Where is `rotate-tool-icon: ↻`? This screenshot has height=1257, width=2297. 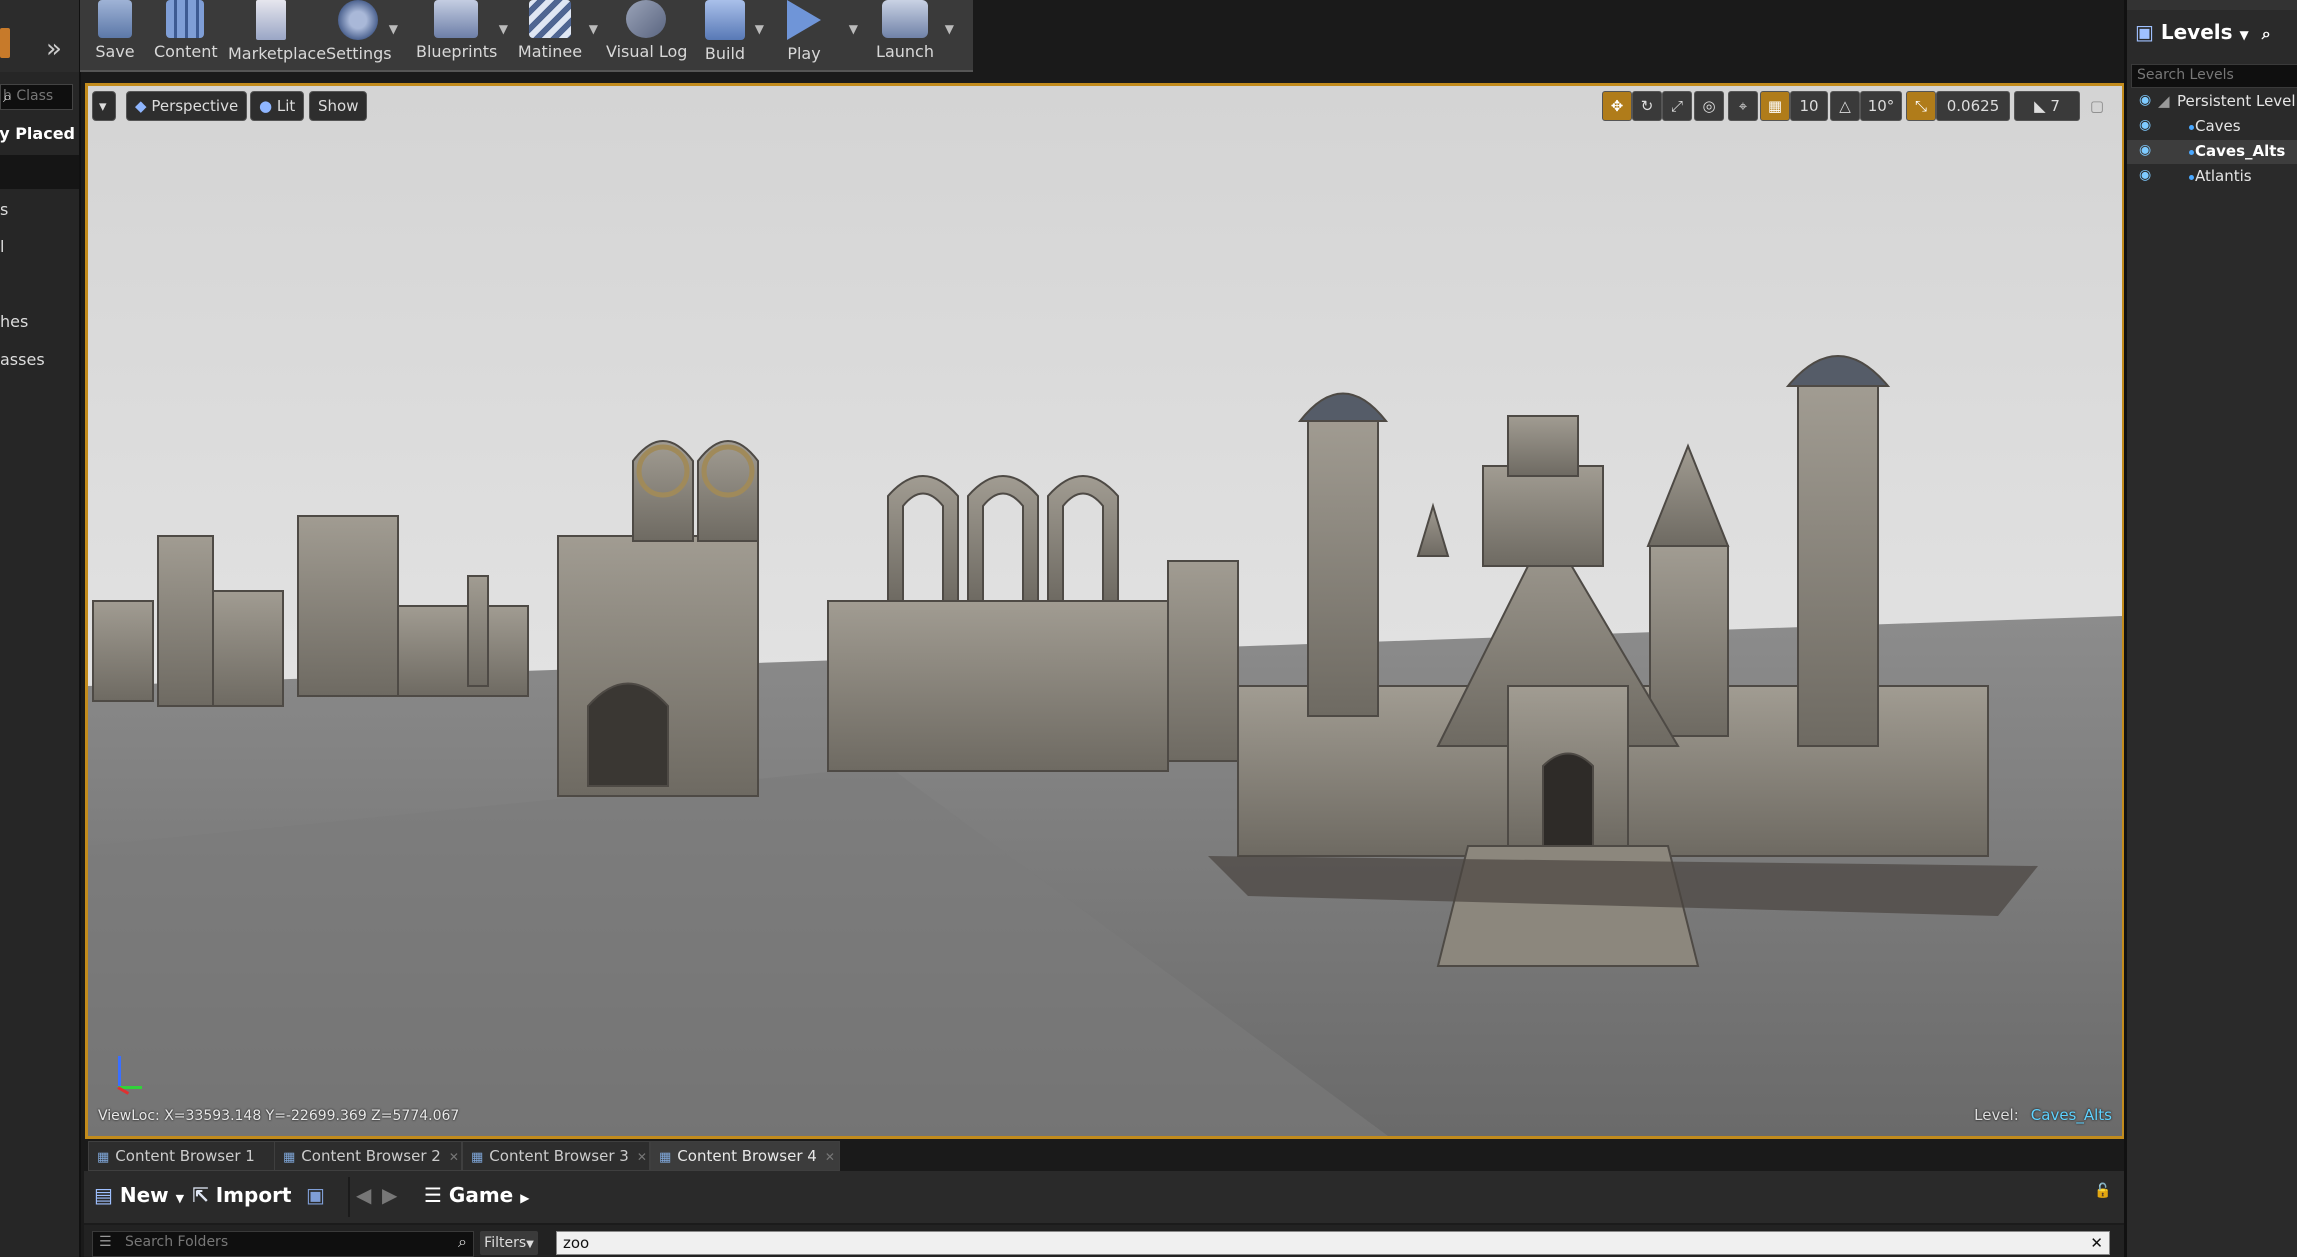
rotate-tool-icon: ↻ is located at coordinates (1647, 106).